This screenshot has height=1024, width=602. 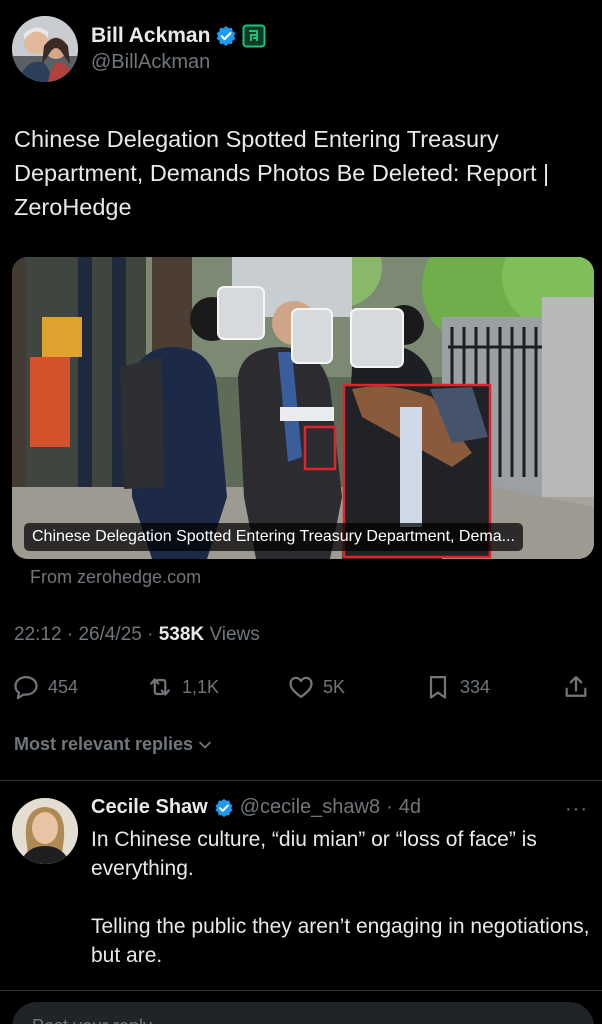 I want to click on heart-icon, so click(x=301, y=687).